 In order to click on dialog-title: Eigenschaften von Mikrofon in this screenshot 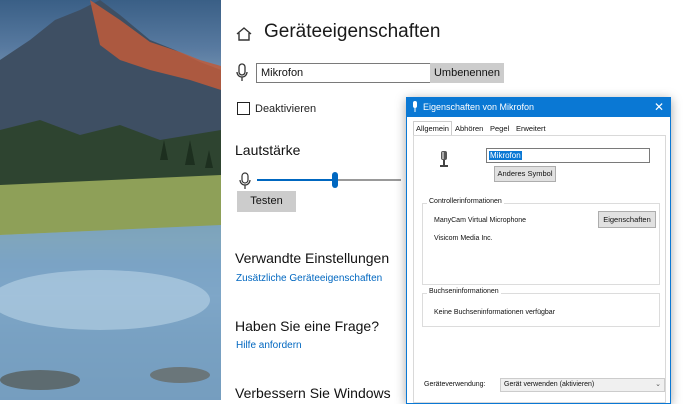, I will do `click(479, 107)`.